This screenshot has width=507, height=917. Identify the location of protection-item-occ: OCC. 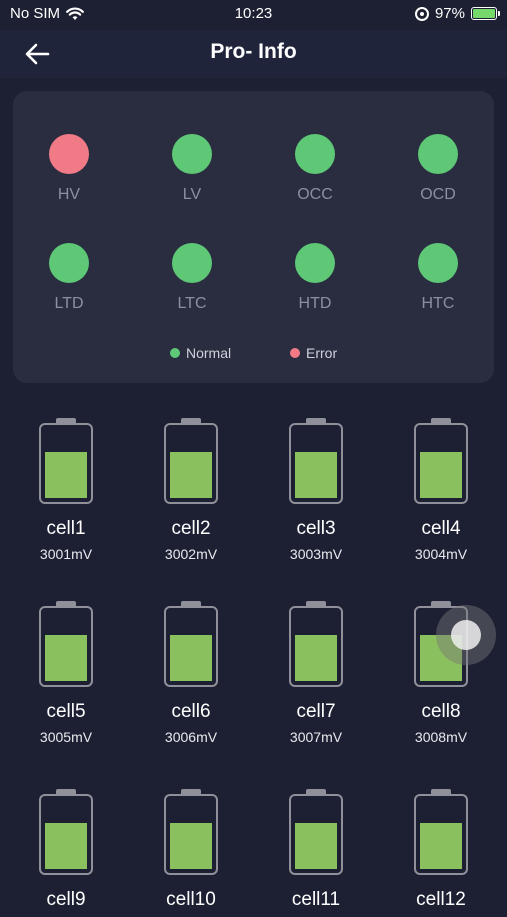
(315, 169).